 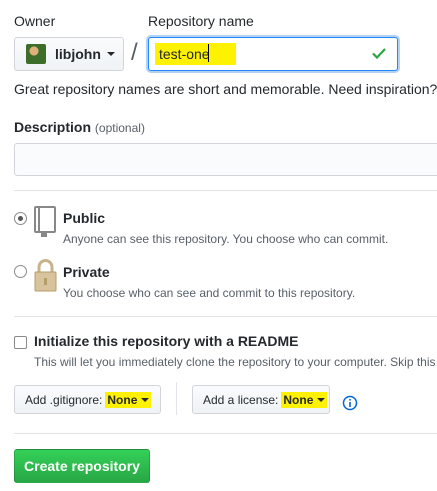 What do you see at coordinates (45, 275) in the screenshot?
I see `lock-icon` at bounding box center [45, 275].